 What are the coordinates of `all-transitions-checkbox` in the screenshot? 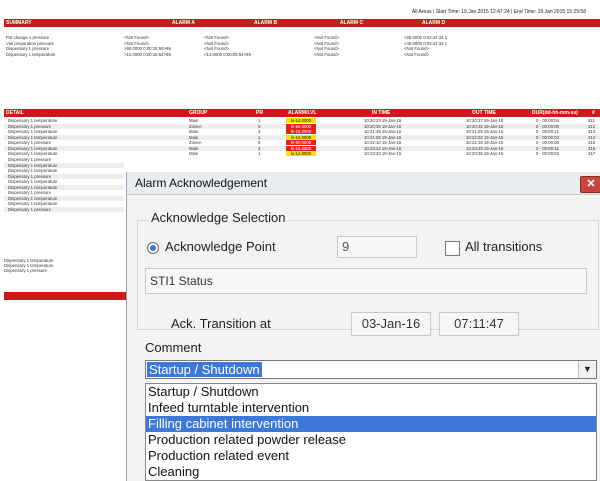 It's located at (452, 248).